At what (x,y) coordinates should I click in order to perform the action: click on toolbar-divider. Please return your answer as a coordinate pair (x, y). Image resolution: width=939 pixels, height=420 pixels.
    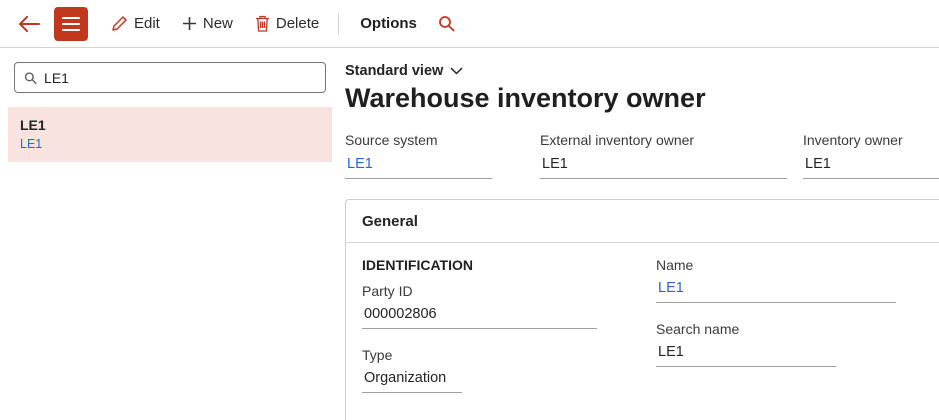
    Looking at the image, I should click on (339, 23).